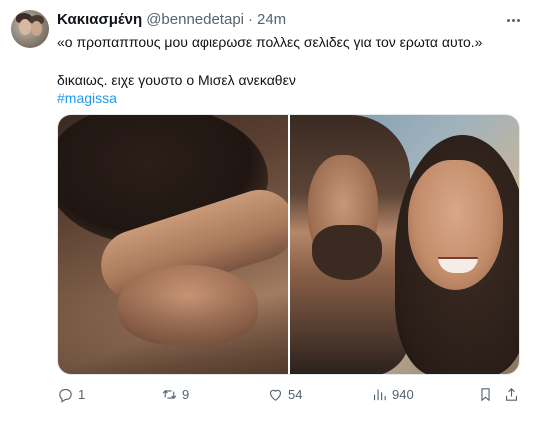 This screenshot has height=421, width=536. Describe the element at coordinates (169, 394) in the screenshot. I see `repost-icon` at that location.